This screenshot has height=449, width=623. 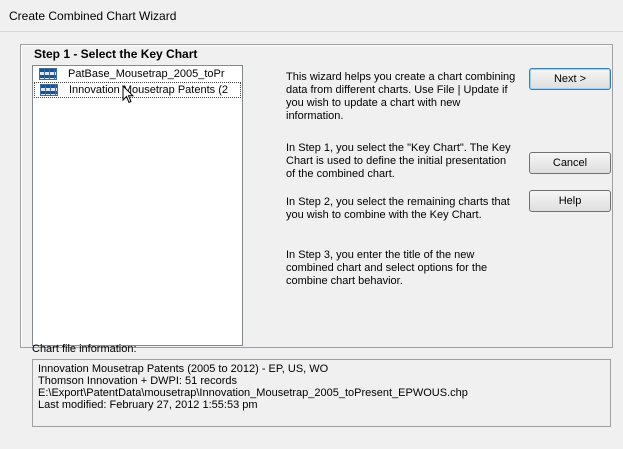 What do you see at coordinates (138, 381) in the screenshot?
I see `chart-file-info-line: Thomson Innovation + DWPI: 51 records` at bounding box center [138, 381].